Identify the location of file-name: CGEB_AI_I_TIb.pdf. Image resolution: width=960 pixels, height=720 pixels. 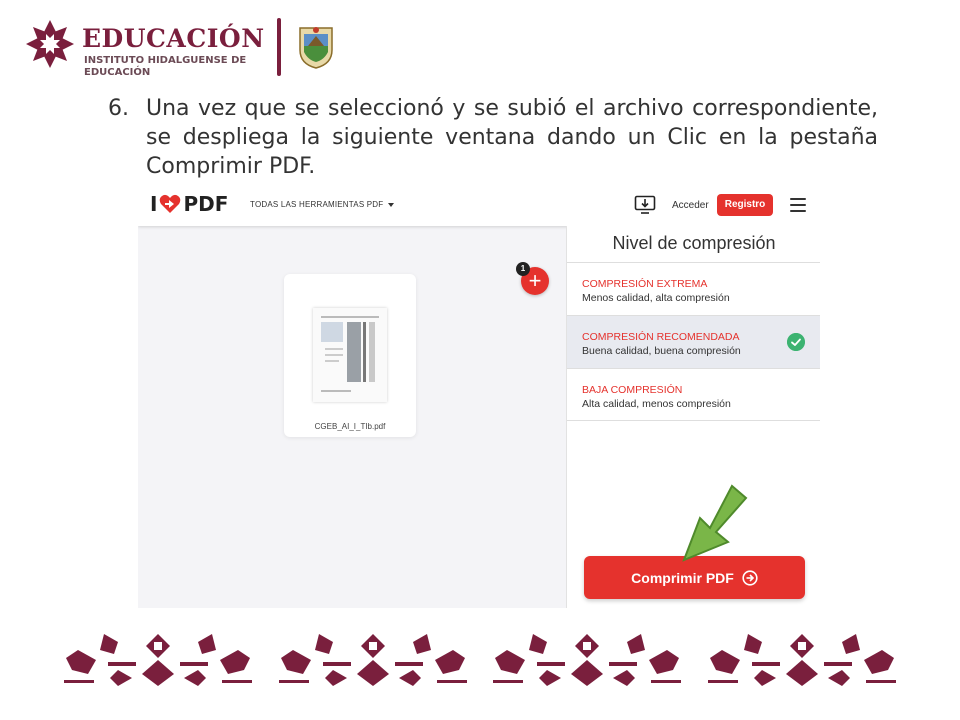
(350, 426).